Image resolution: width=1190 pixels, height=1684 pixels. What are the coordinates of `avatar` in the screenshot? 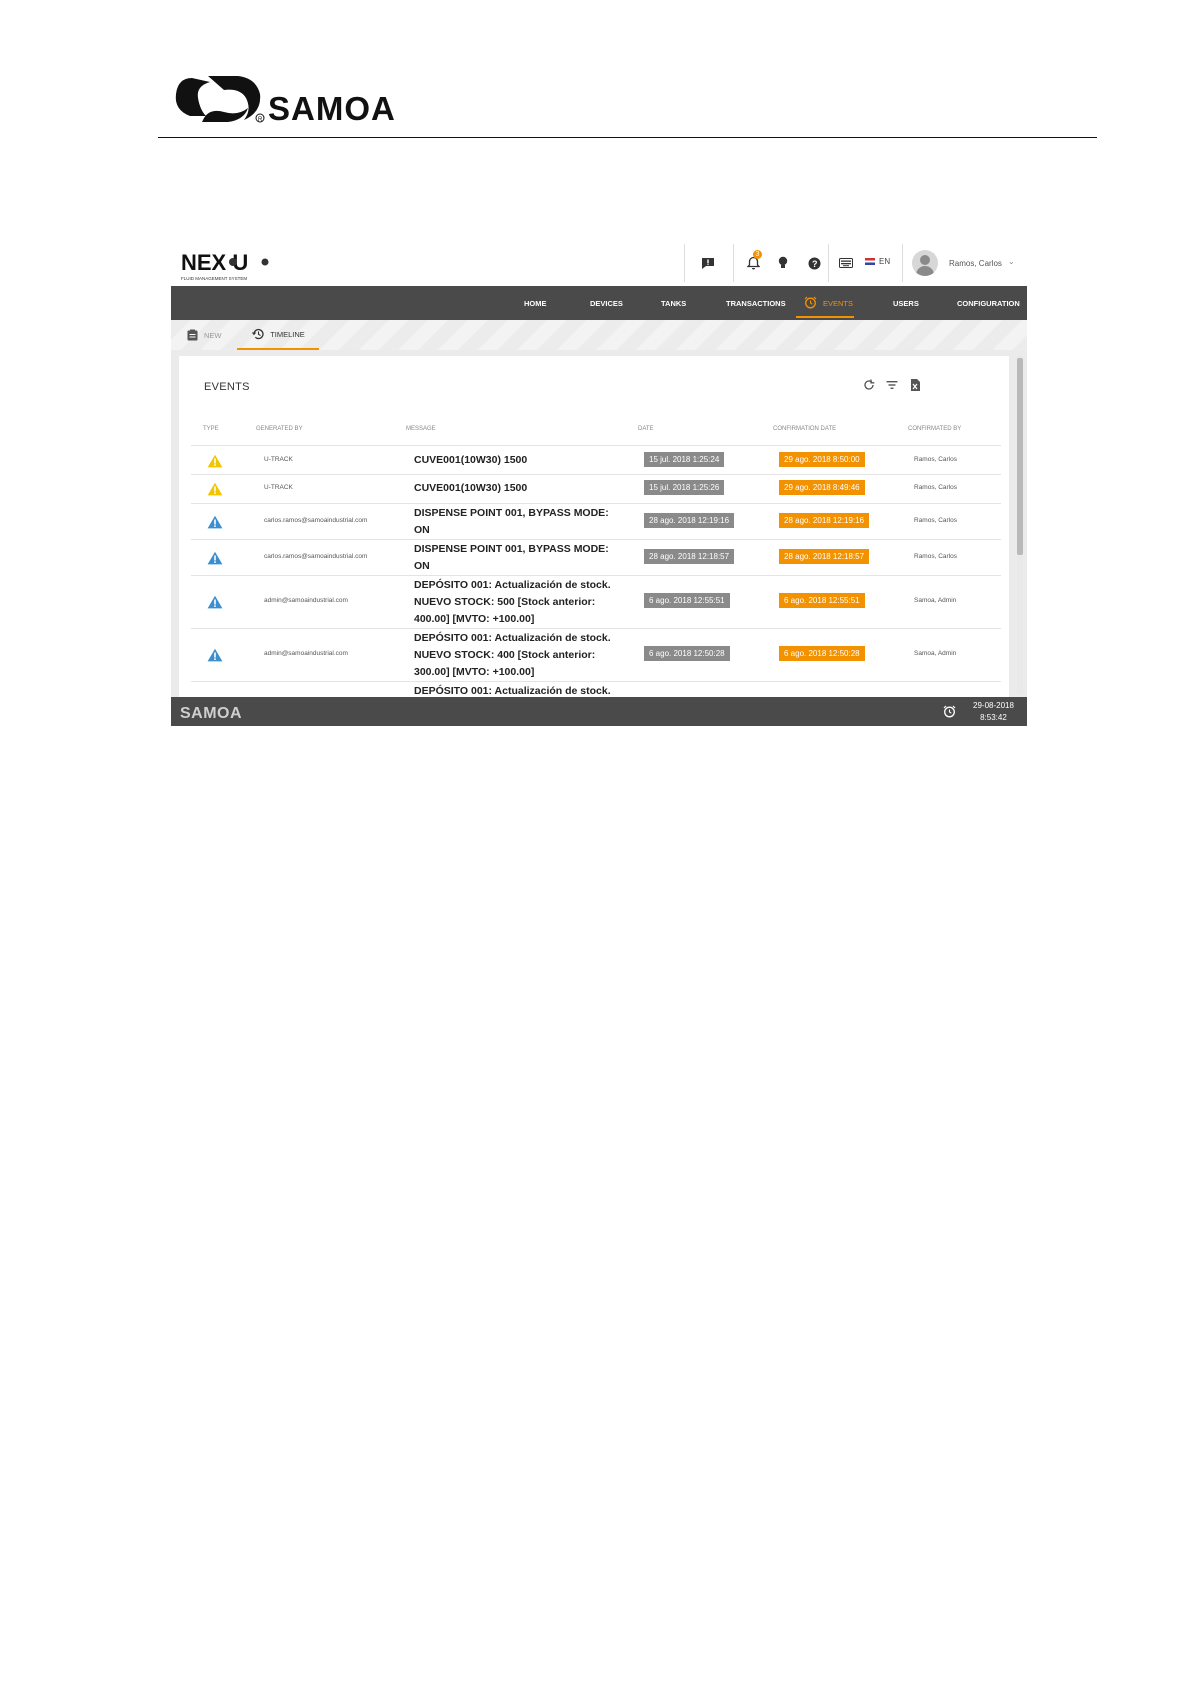 It's located at (925, 263).